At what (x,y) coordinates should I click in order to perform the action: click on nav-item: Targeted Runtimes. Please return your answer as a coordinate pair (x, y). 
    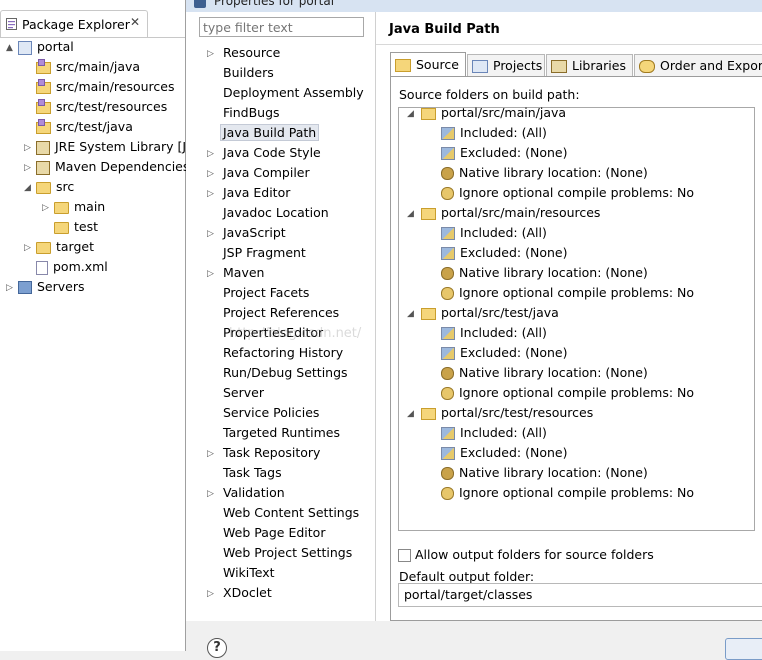
    Looking at the image, I should click on (273, 433).